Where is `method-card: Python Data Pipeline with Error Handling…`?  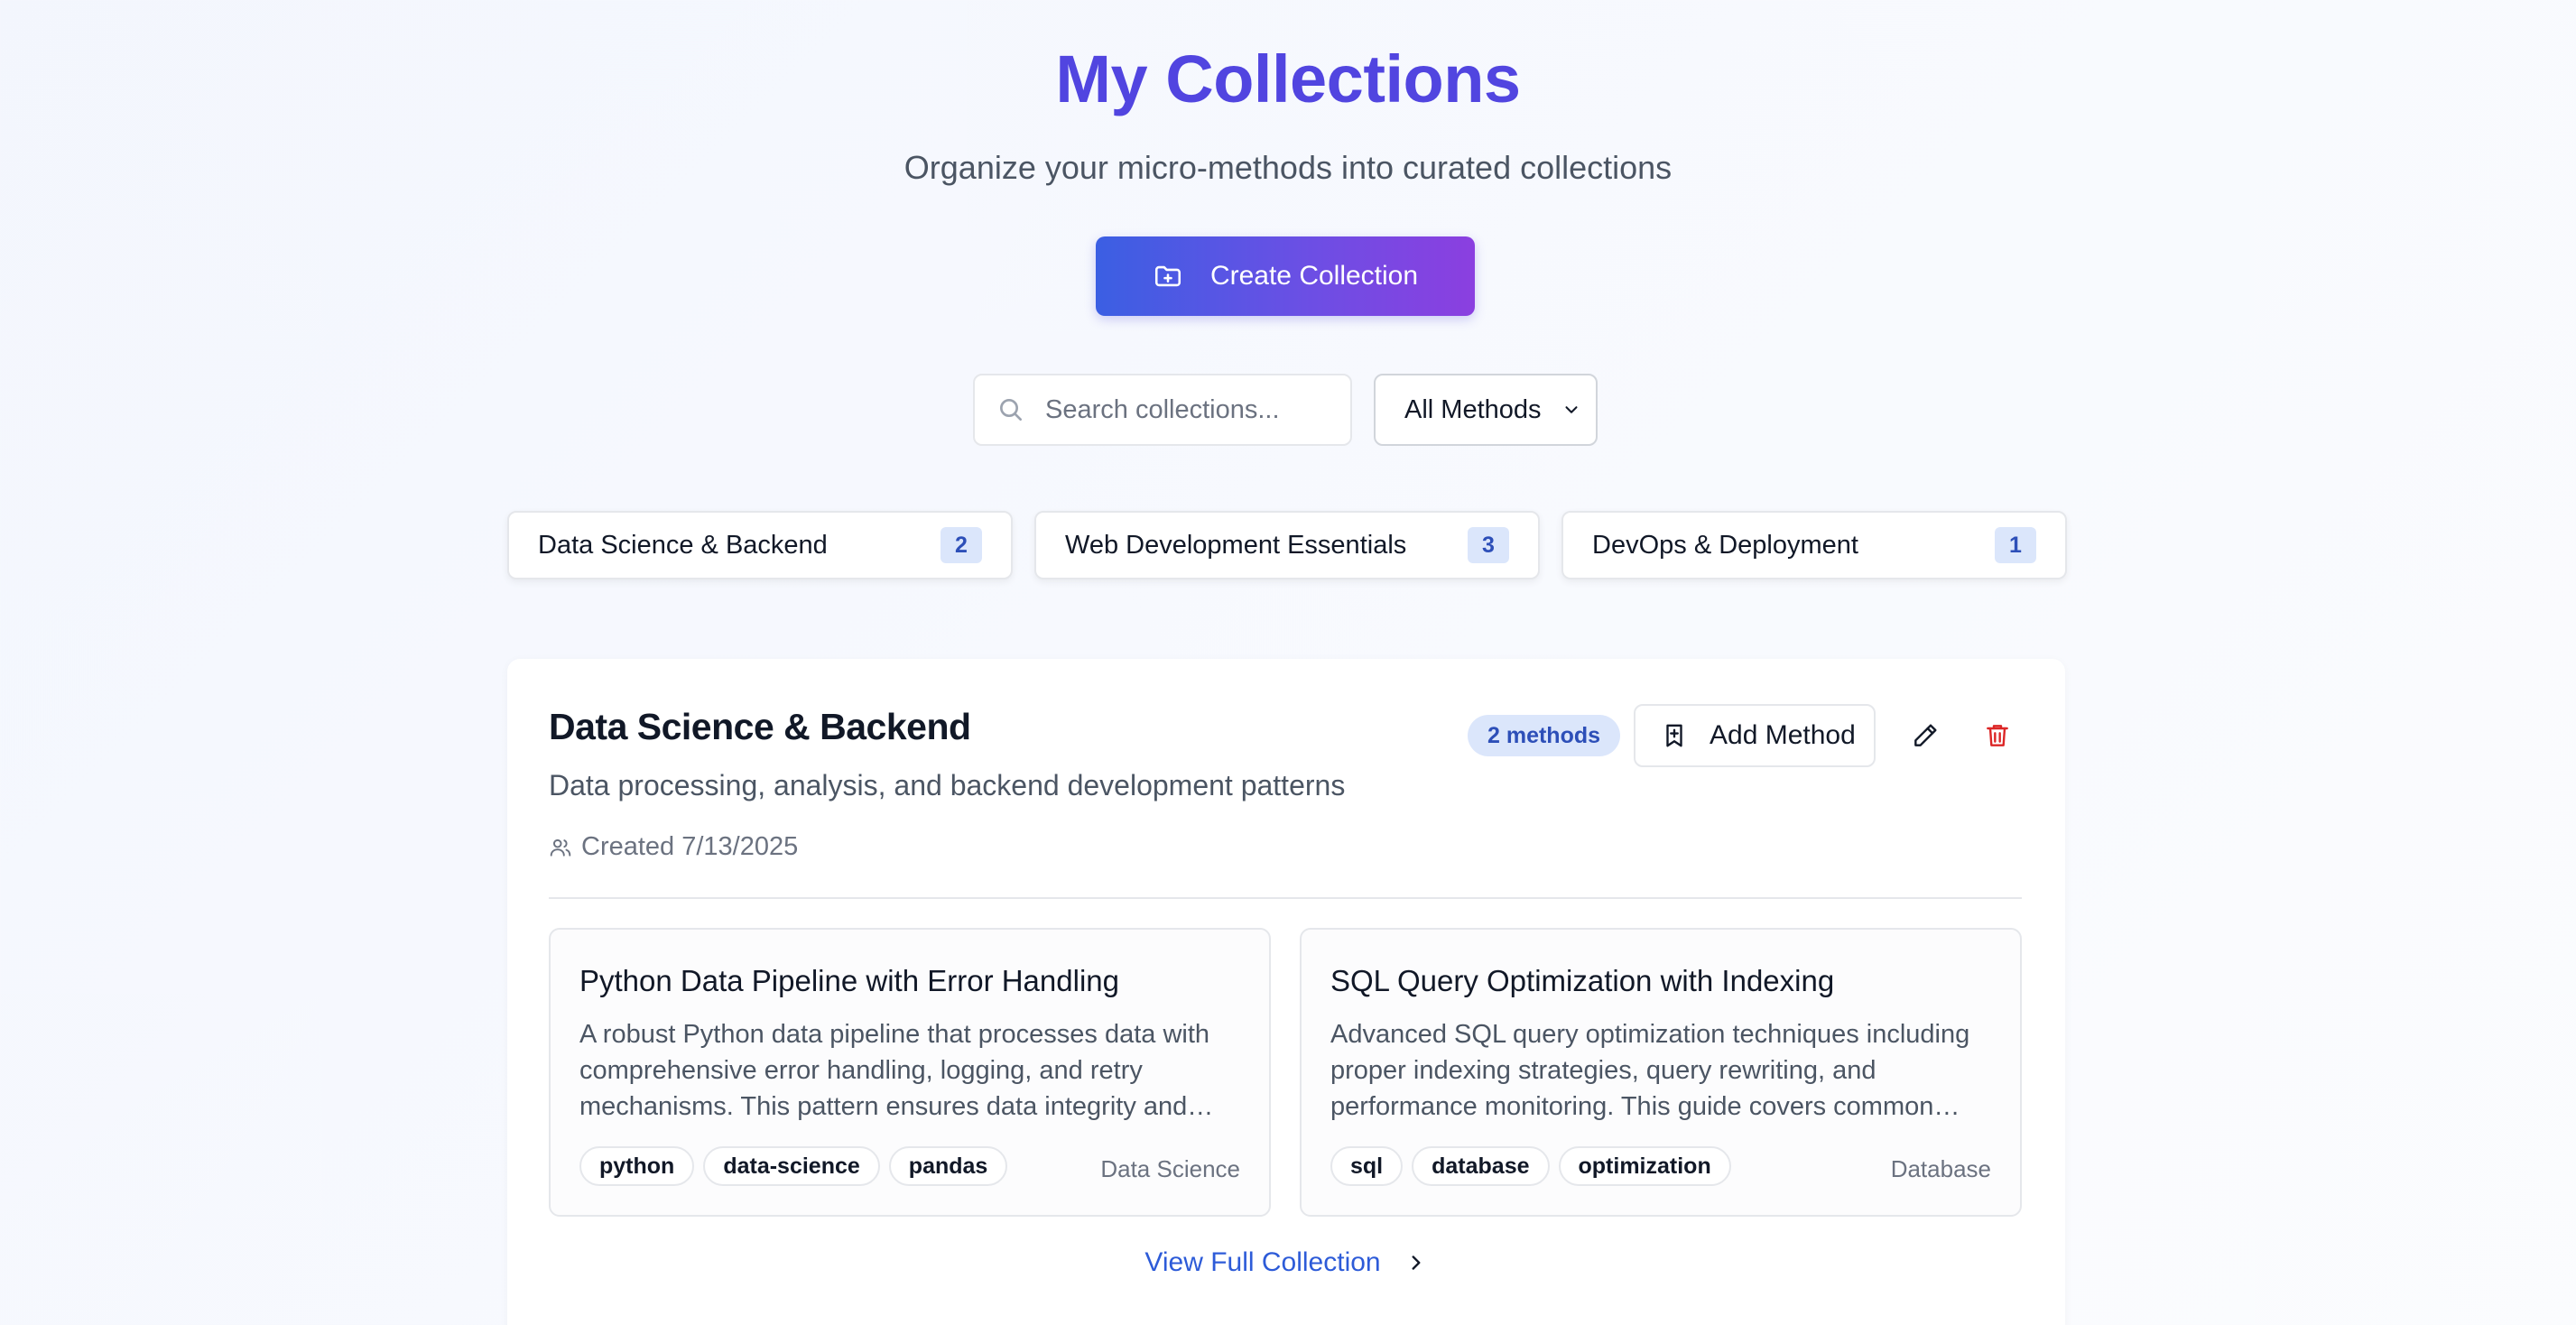 method-card: Python Data Pipeline with Error Handling… is located at coordinates (910, 1072).